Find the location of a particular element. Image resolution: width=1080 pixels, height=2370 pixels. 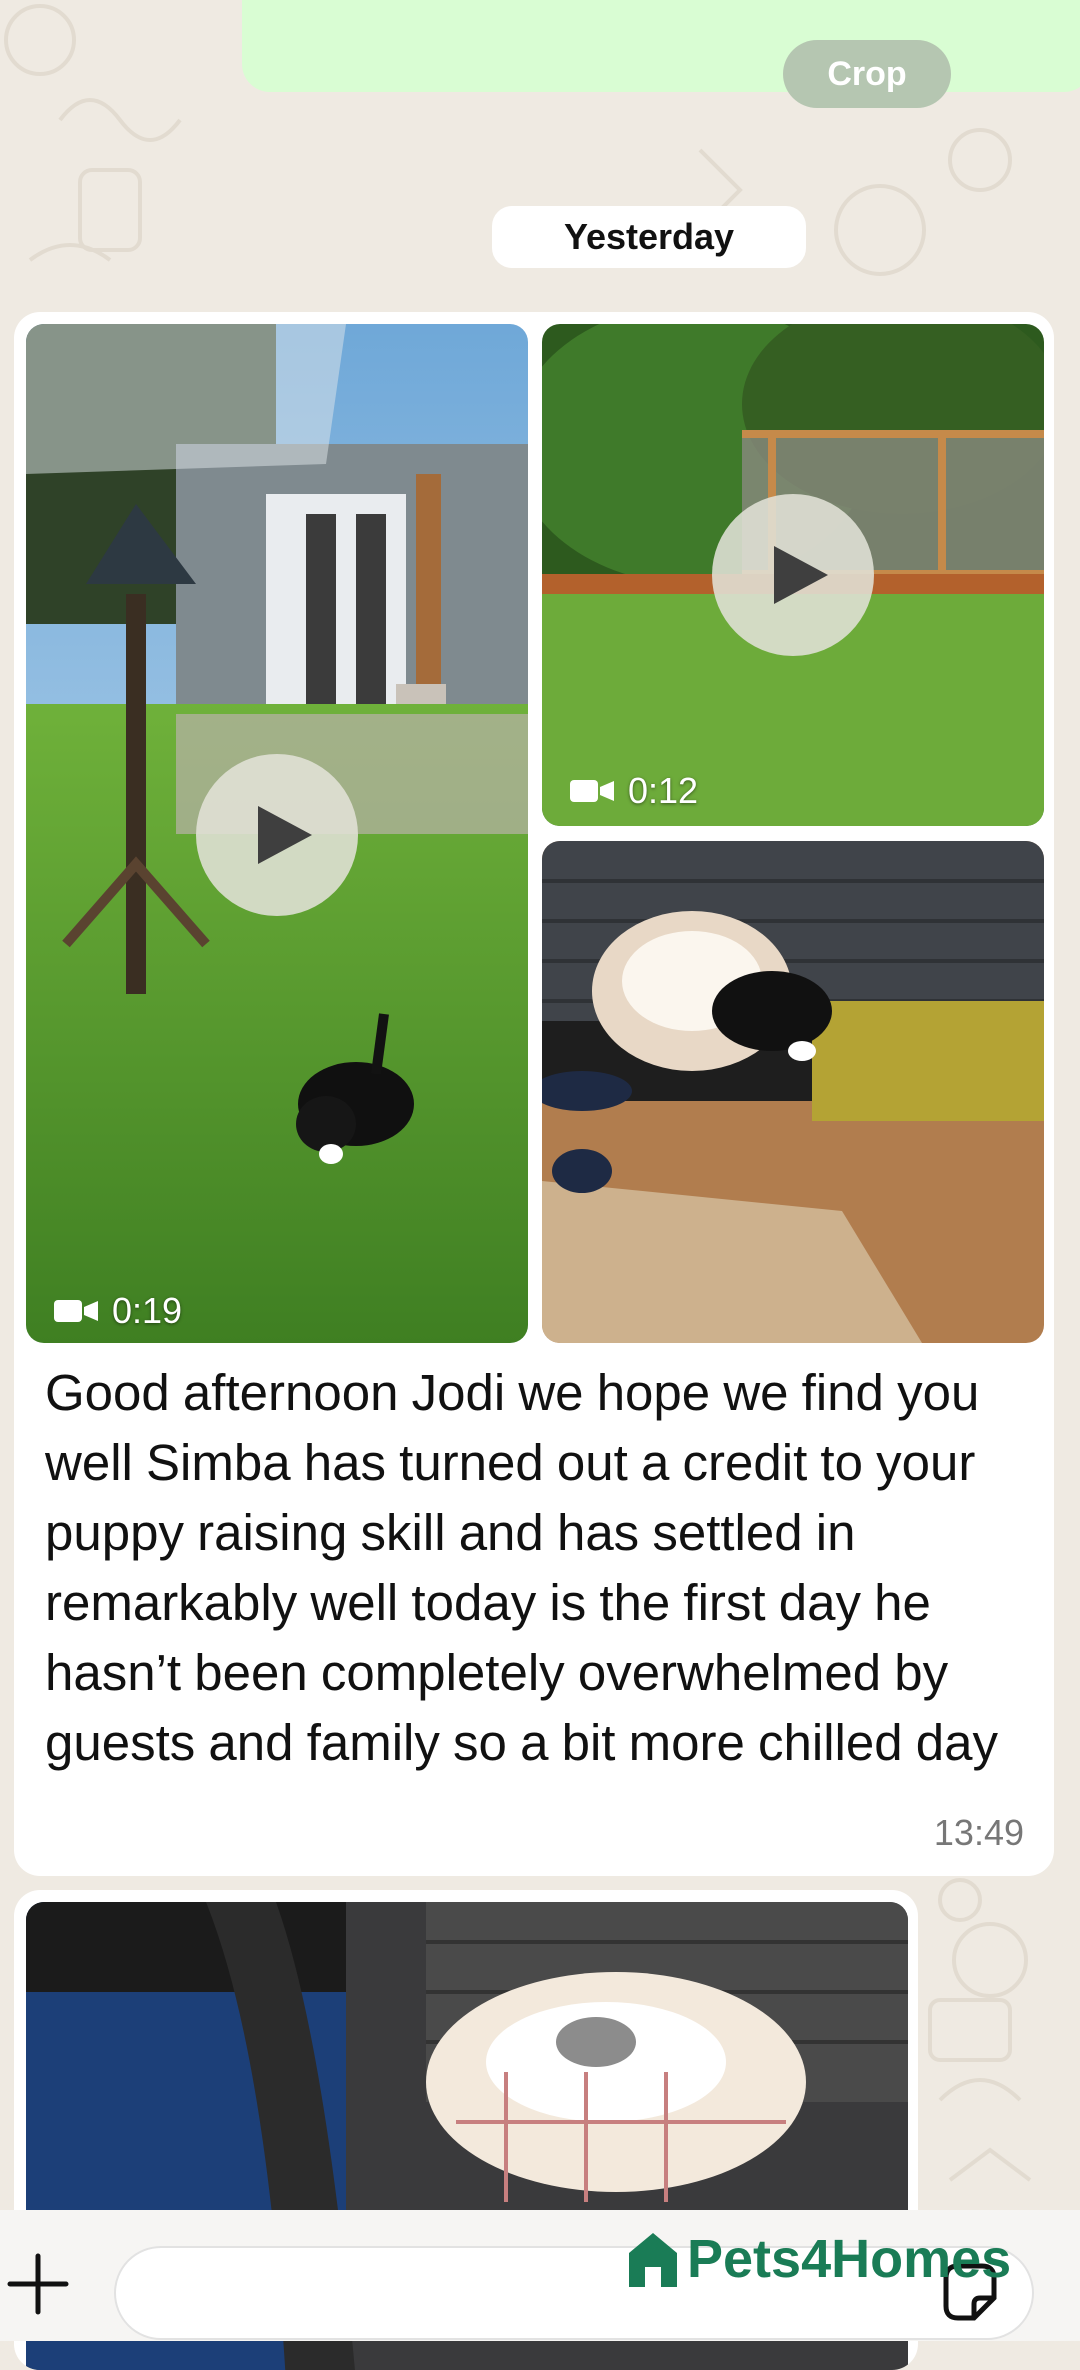

plus-icon is located at coordinates (38, 2284).